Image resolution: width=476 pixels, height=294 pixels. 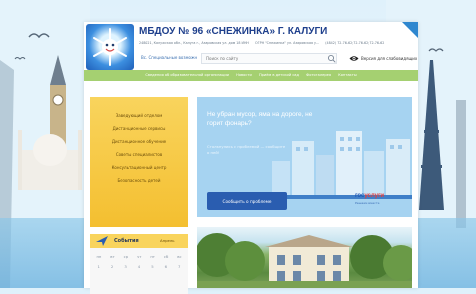 I want to click on building-photo-image, so click(x=304, y=260).